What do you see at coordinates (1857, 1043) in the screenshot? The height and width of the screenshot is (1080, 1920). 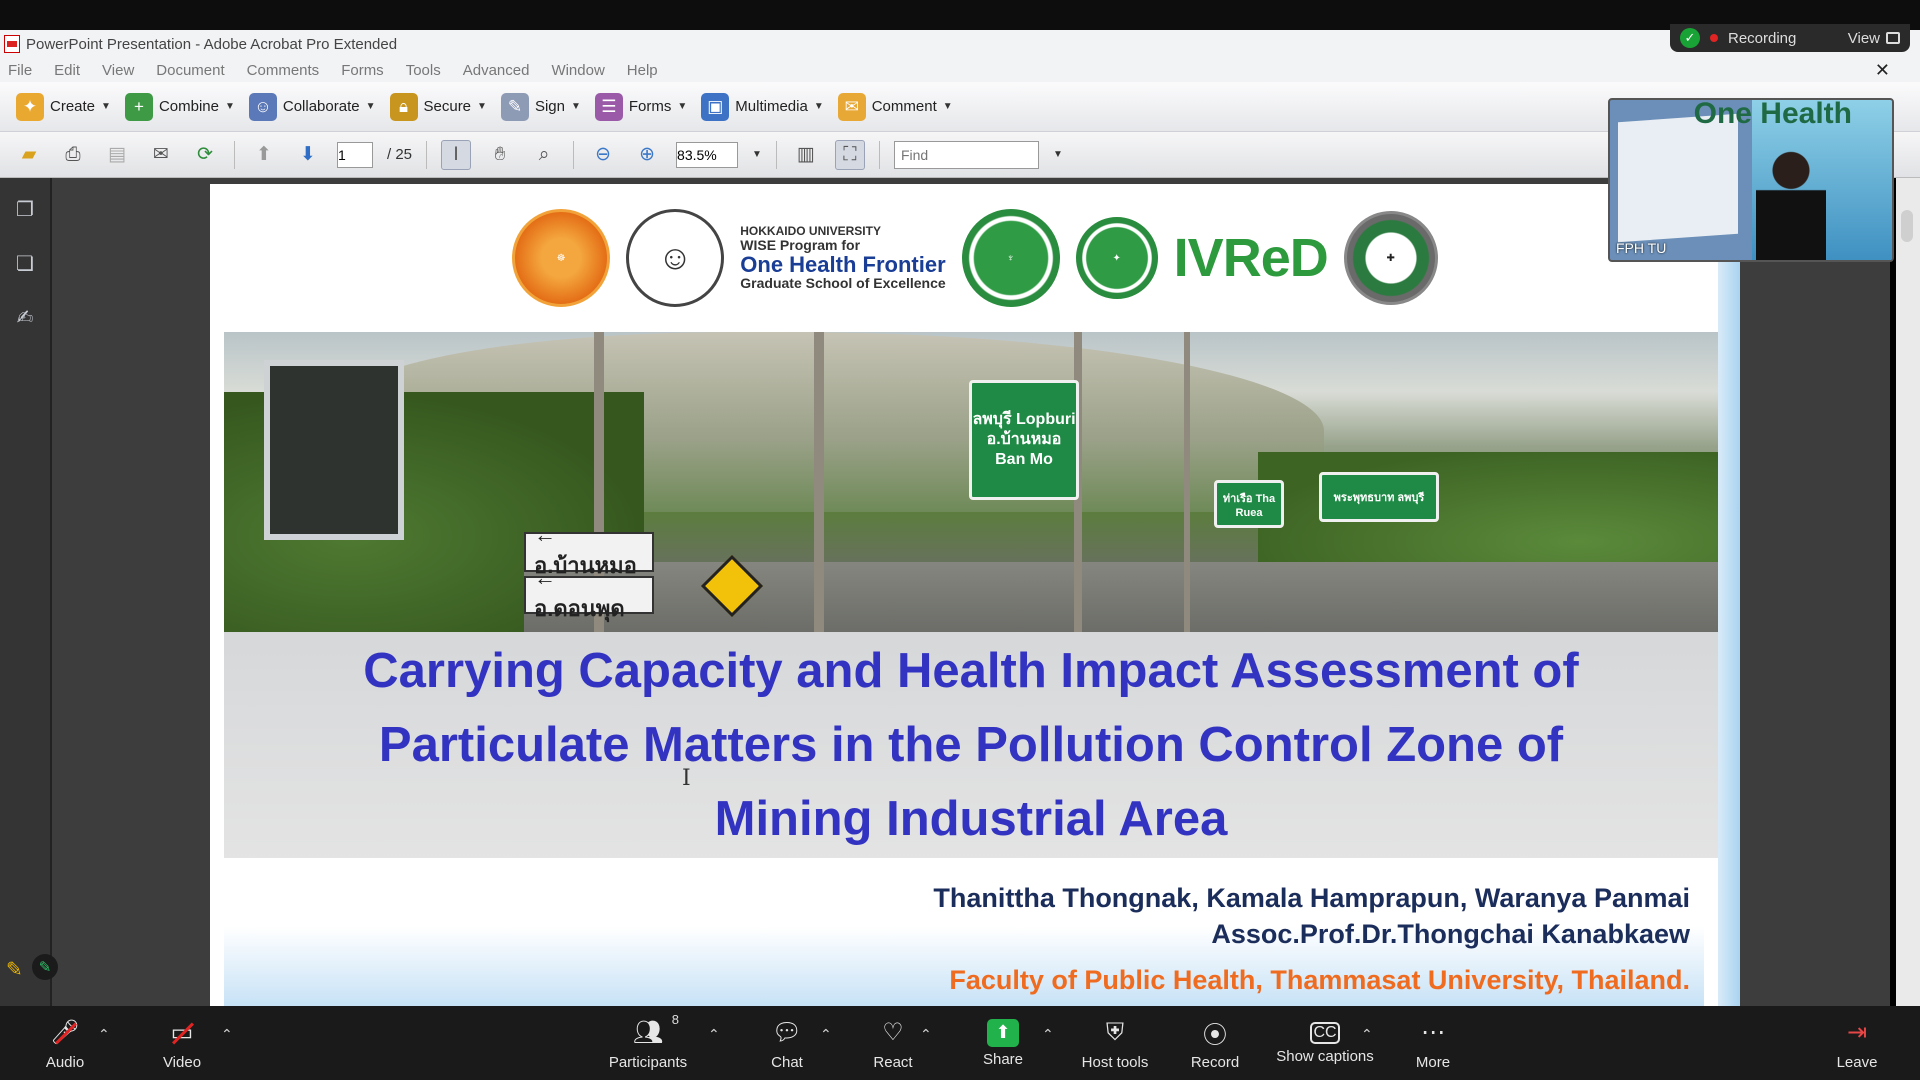 I see `leave-button: ⇥ Leave` at bounding box center [1857, 1043].